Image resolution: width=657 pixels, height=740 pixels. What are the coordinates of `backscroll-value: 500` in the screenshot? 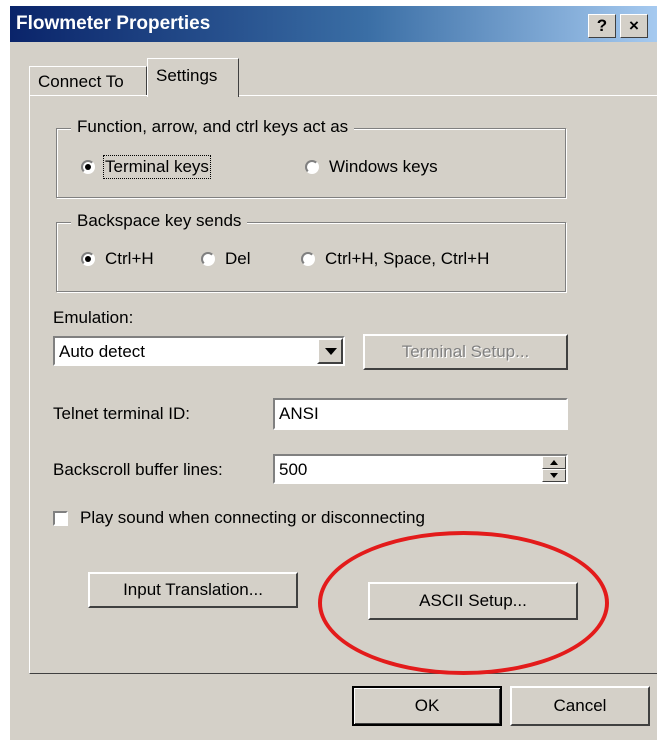 It's located at (293, 469).